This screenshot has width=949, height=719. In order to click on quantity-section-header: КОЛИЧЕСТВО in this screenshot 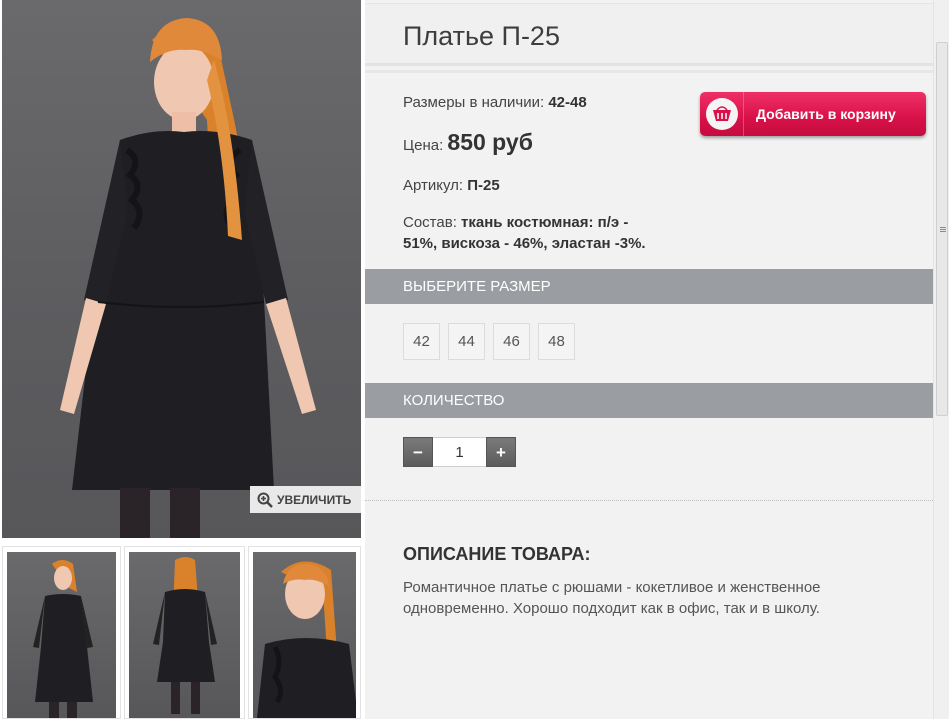, I will do `click(649, 400)`.